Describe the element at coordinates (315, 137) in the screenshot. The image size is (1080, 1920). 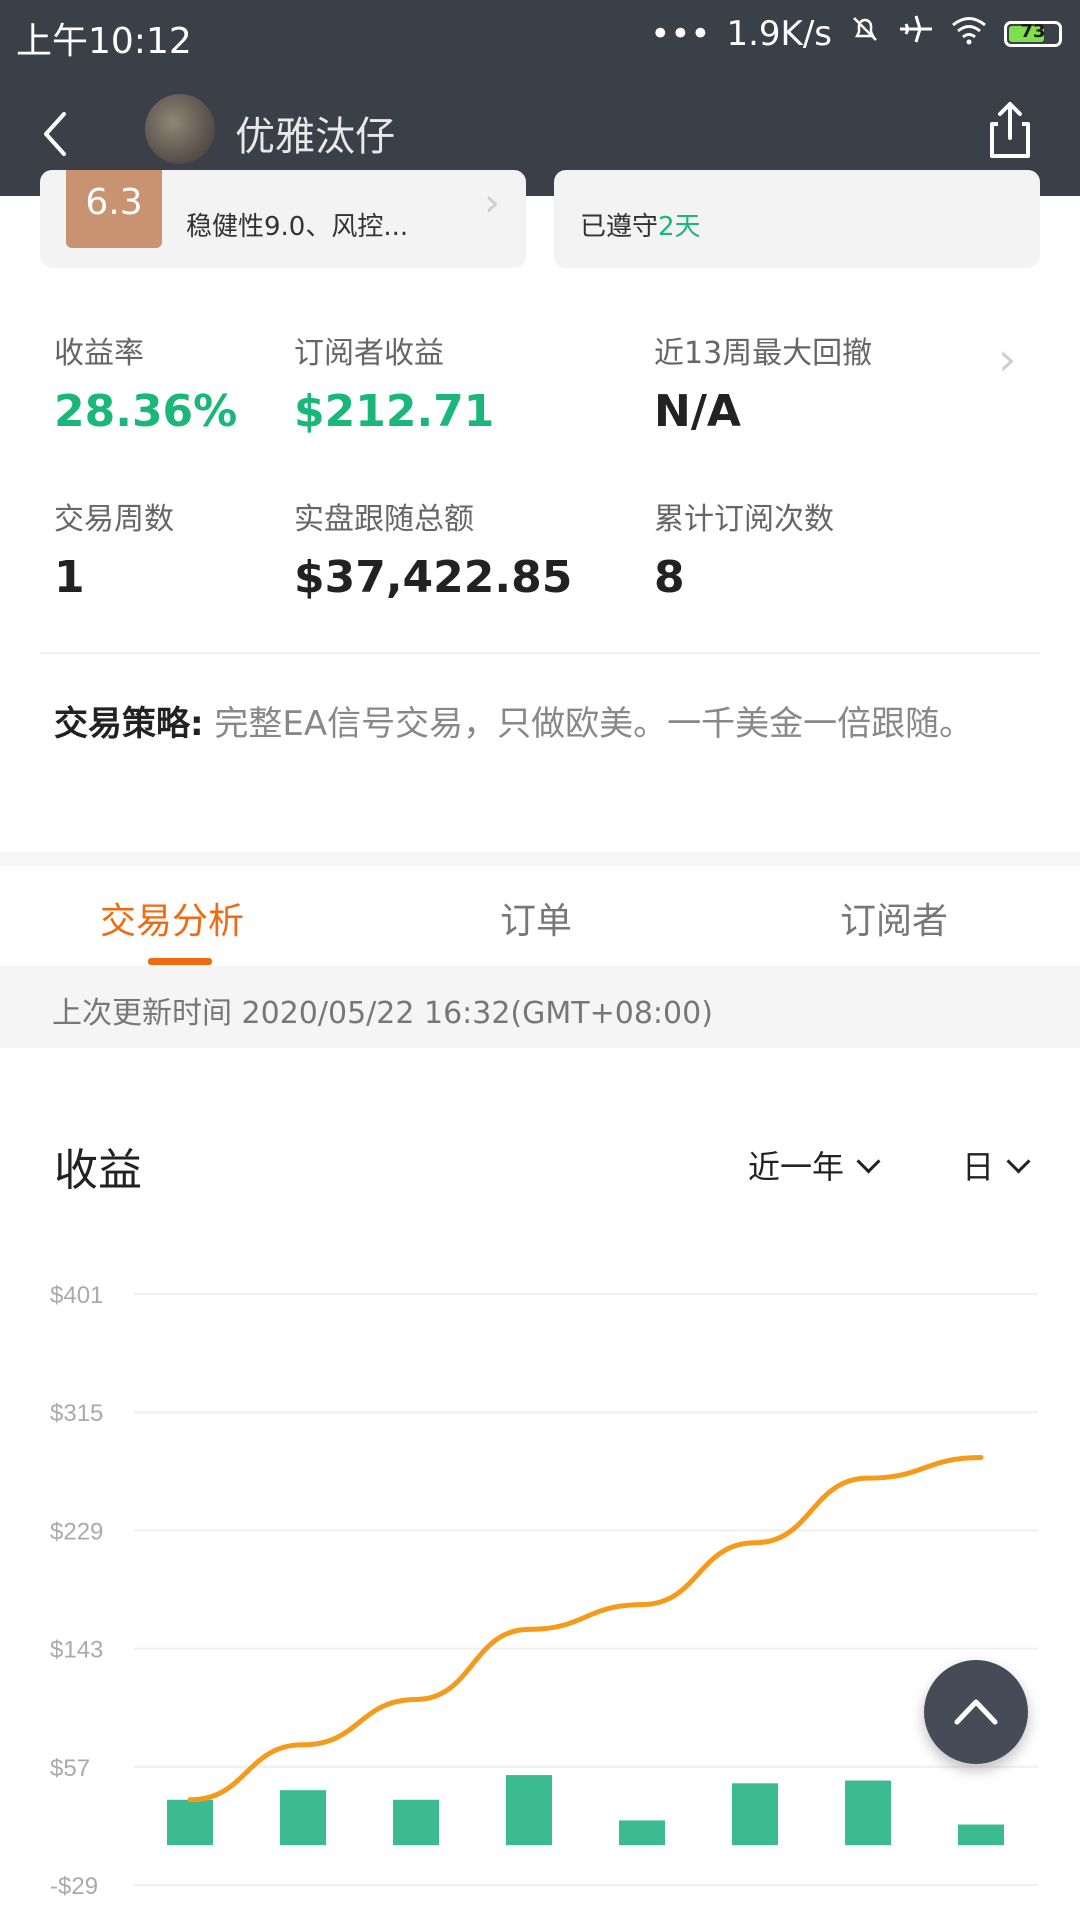
I see `page-title: 优雅汰仔` at that location.